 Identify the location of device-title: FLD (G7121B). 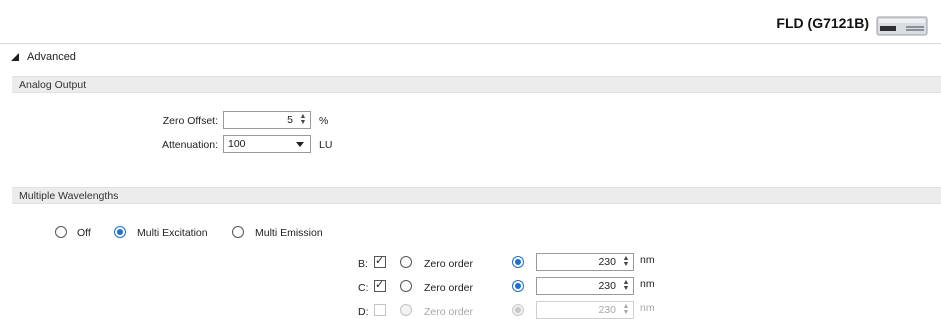
(822, 23).